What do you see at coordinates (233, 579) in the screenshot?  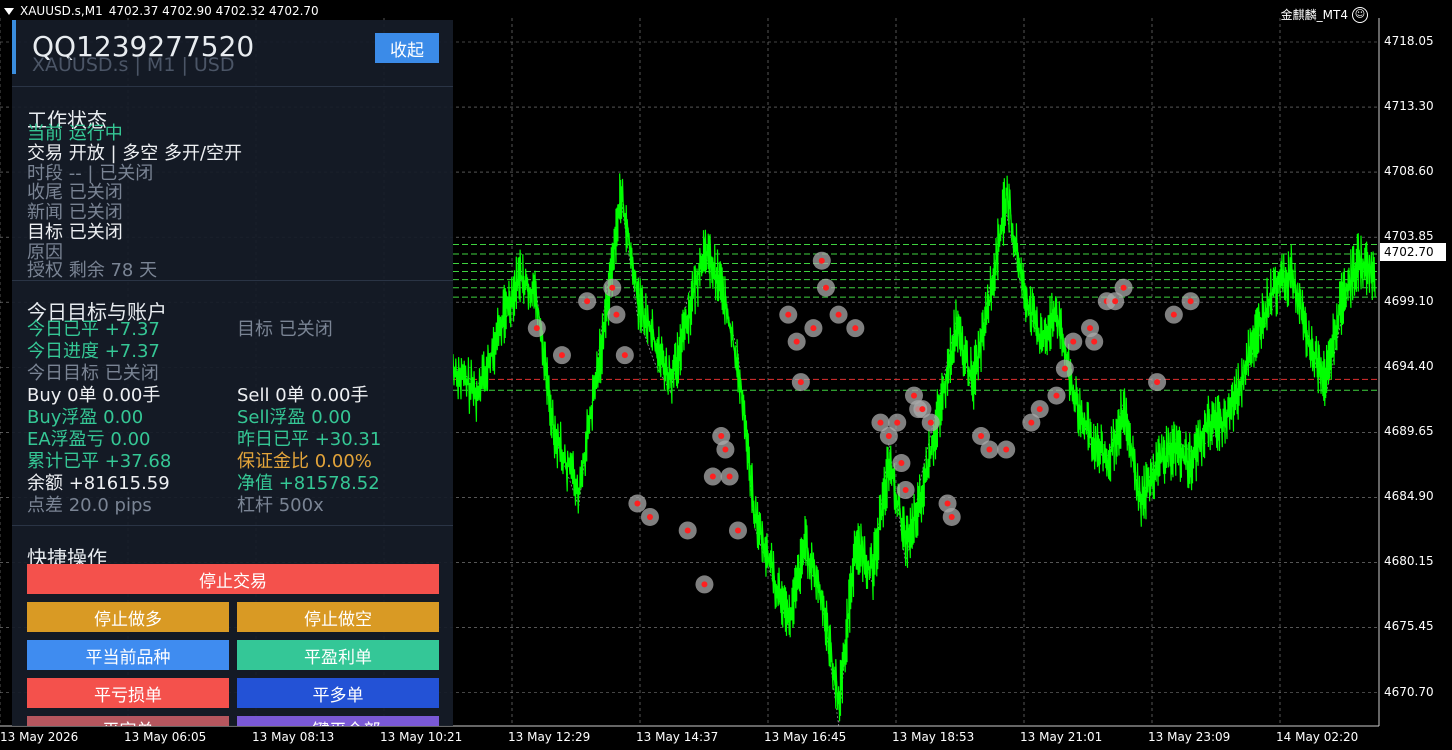 I see `stop-trading-button: 停止交易` at bounding box center [233, 579].